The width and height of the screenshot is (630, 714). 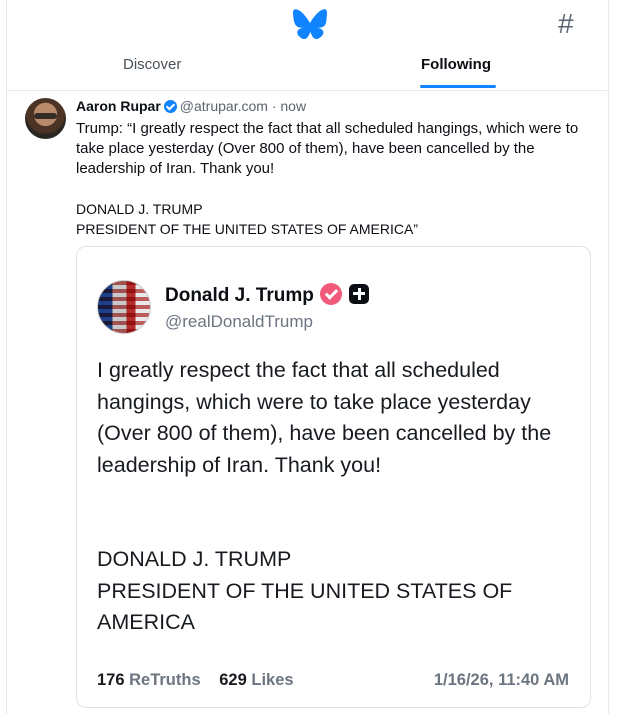 I want to click on bluesky-butterfly-icon, so click(x=310, y=24).